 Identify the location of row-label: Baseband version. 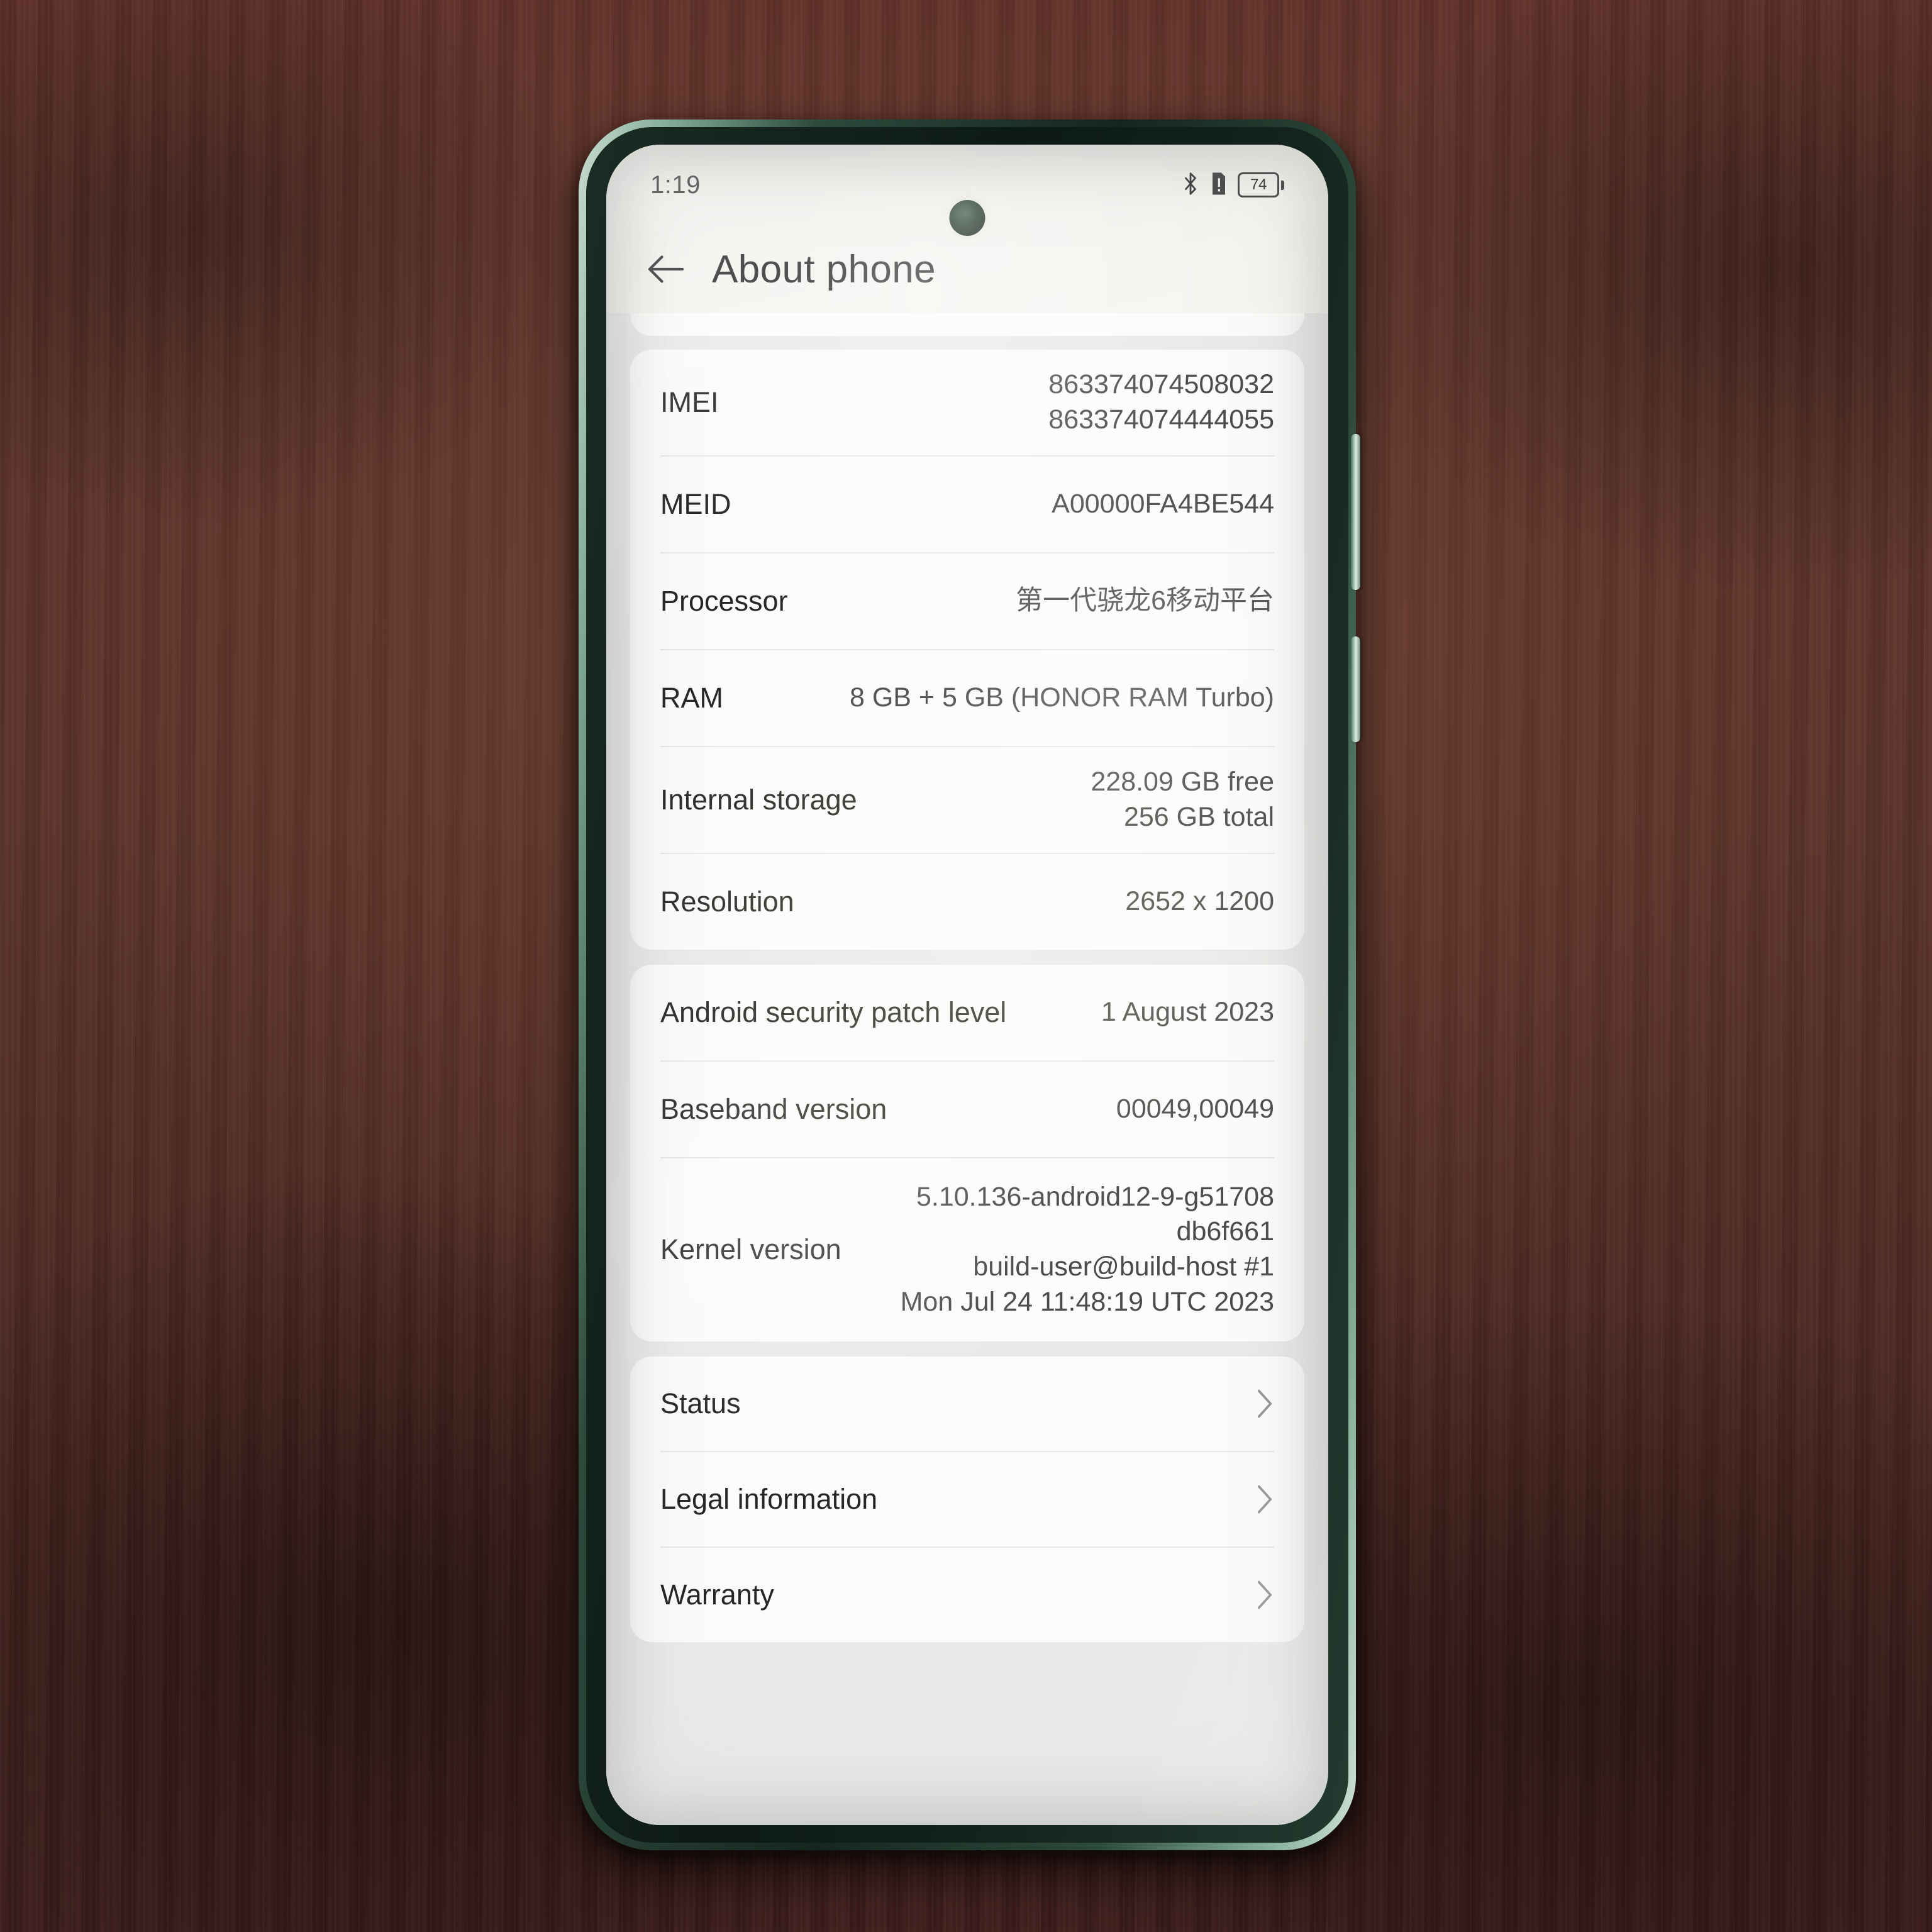
(773, 1108).